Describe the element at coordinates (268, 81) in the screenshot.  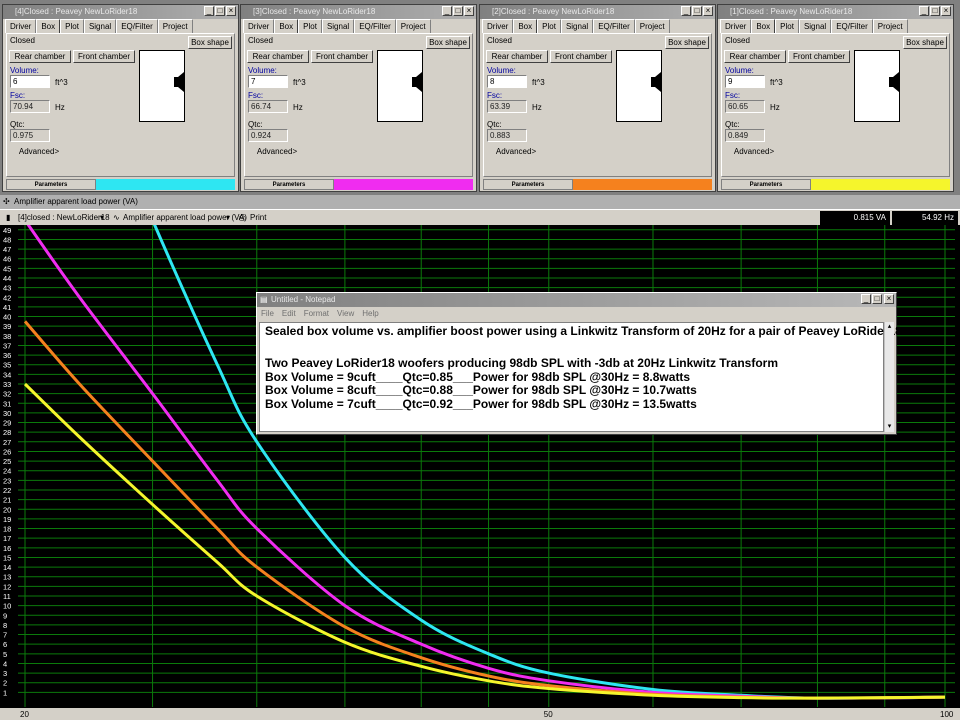
I see `volume-input: 7` at that location.